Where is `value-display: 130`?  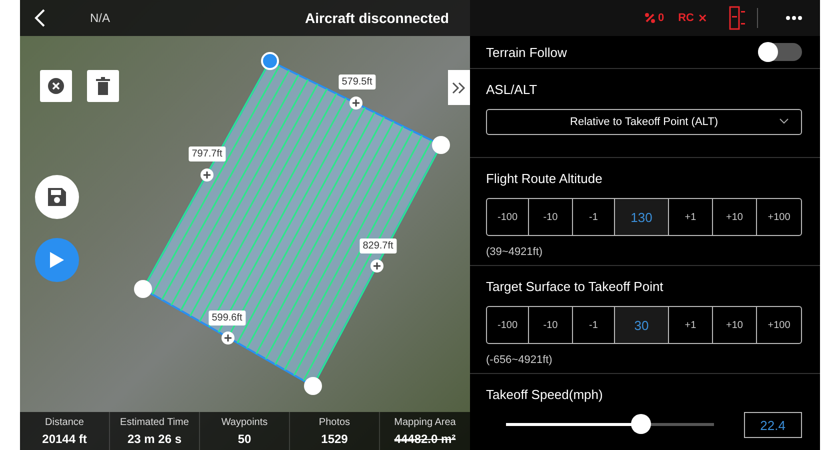 value-display: 130 is located at coordinates (642, 217).